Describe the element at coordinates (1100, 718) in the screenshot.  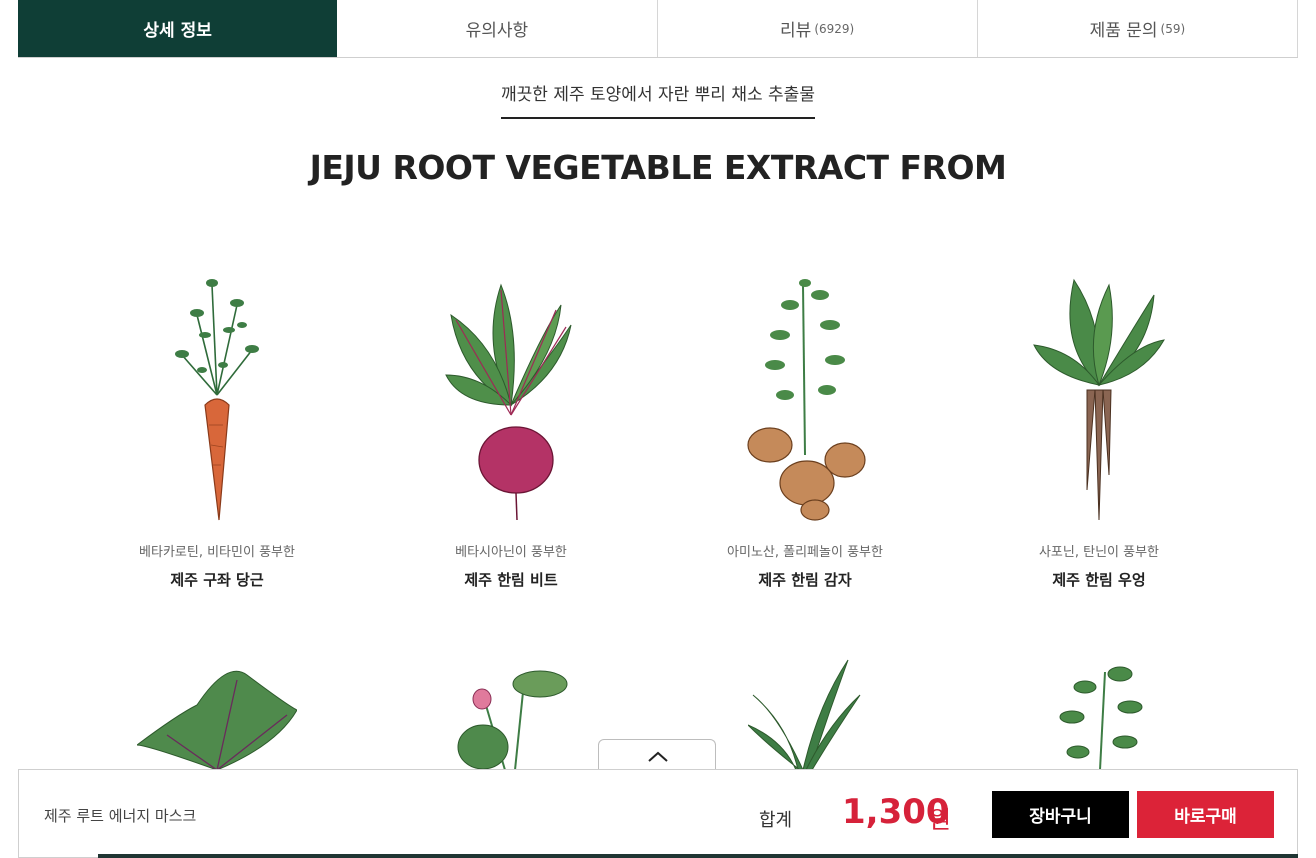
I see `sprout-image` at that location.